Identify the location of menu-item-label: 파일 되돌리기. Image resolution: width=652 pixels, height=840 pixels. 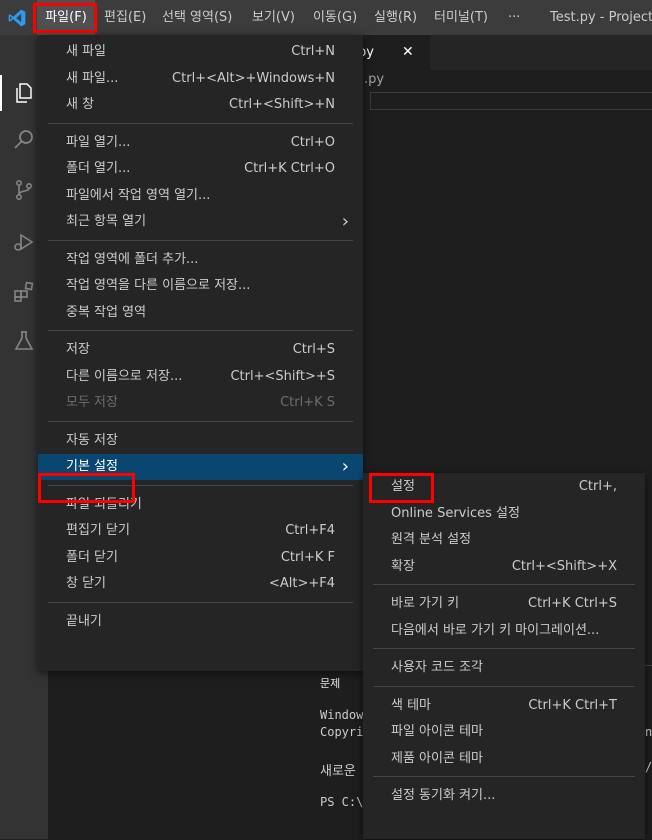
(104, 504).